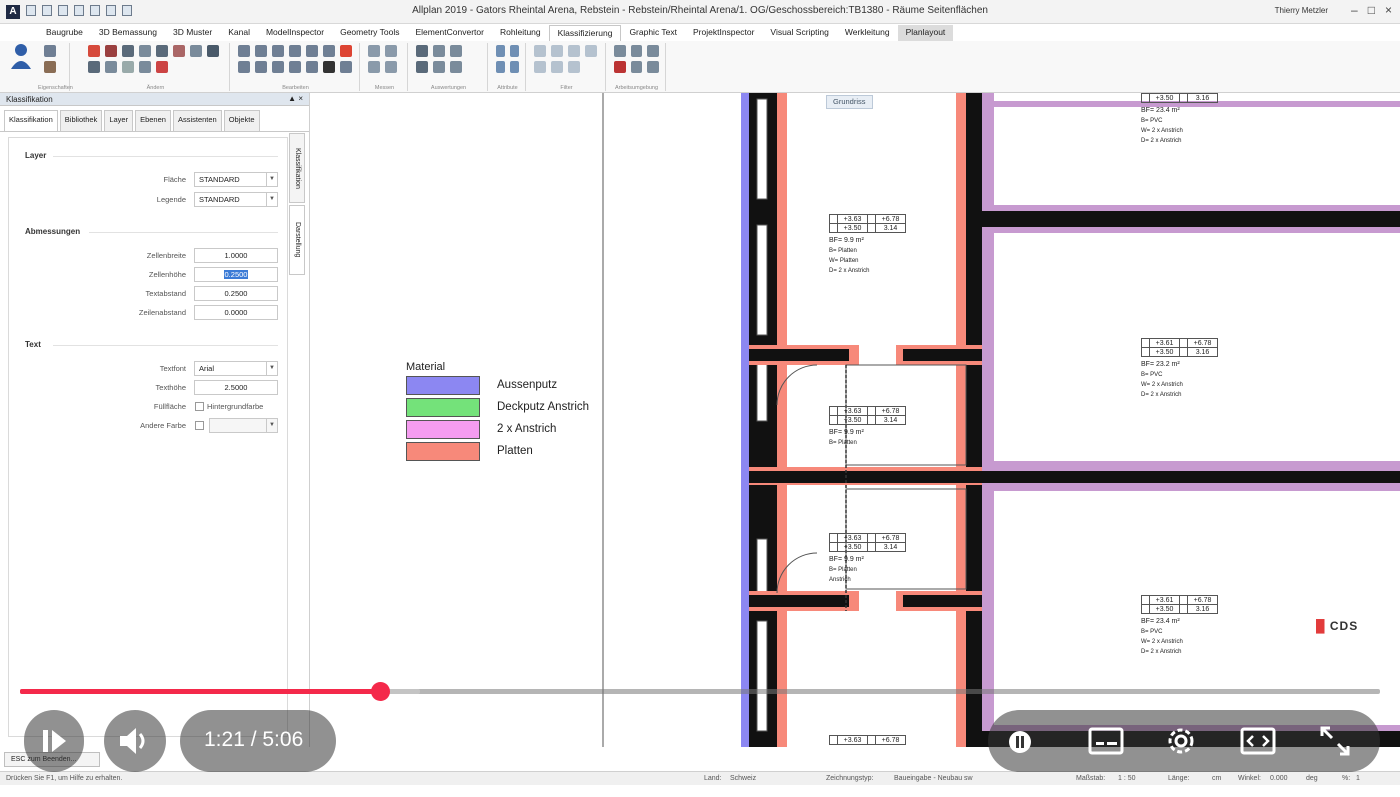  I want to click on filter-tool-7-icon, so click(574, 67).